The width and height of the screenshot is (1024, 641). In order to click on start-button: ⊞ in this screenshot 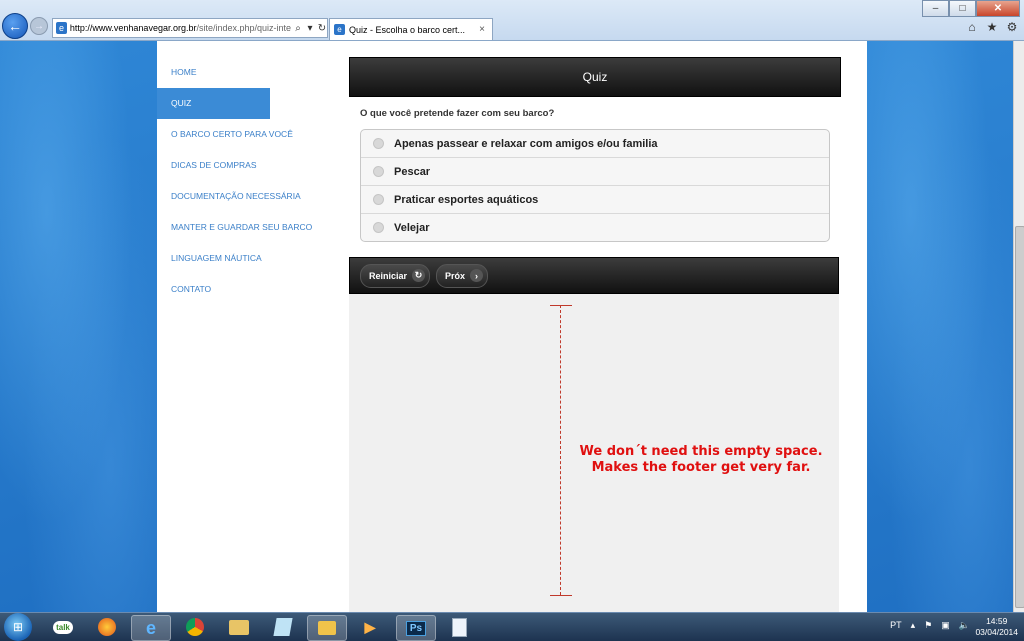, I will do `click(18, 627)`.